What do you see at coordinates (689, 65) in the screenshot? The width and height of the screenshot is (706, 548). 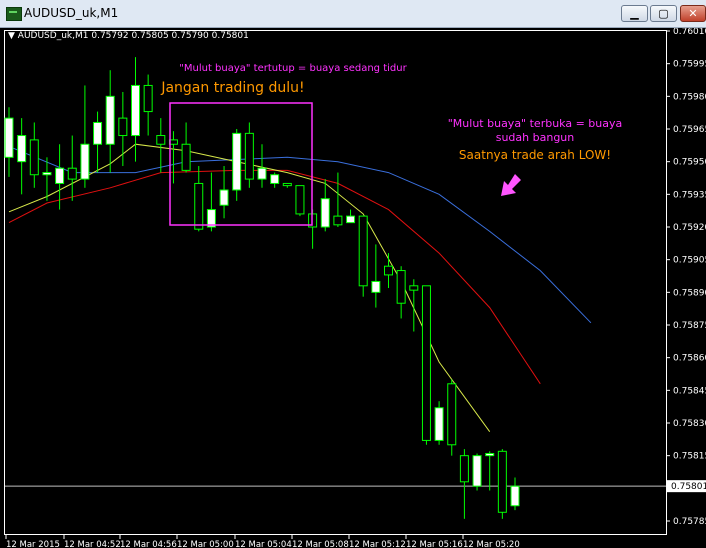 I see `y-tick-label: 0.75995` at bounding box center [689, 65].